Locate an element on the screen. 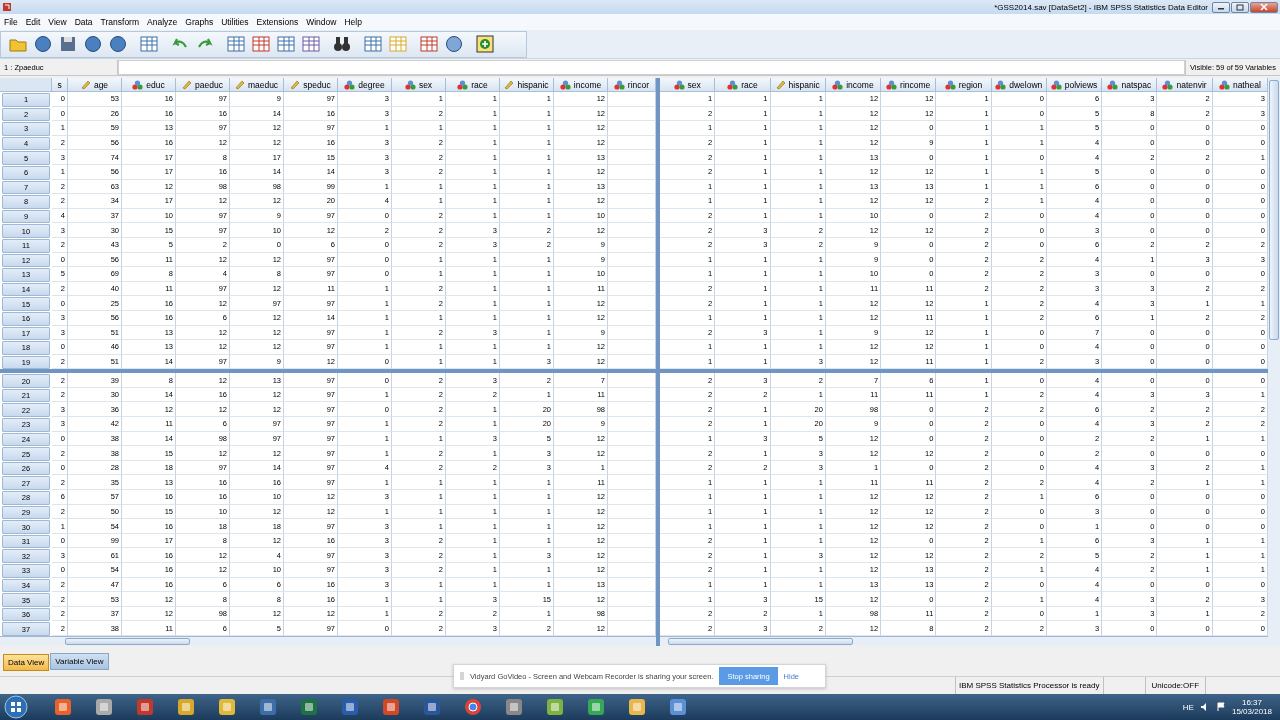 The width and height of the screenshot is (1280, 720). column-header: rincome is located at coordinates (909, 85).